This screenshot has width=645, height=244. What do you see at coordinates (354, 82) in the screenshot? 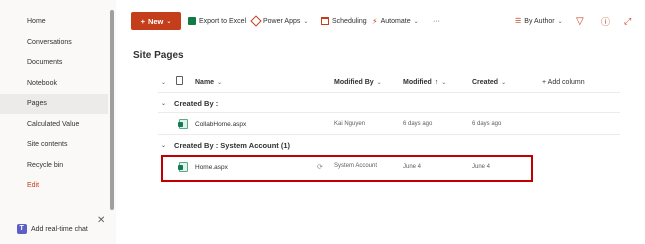
I see `column-modified-by-label: Modified By` at bounding box center [354, 82].